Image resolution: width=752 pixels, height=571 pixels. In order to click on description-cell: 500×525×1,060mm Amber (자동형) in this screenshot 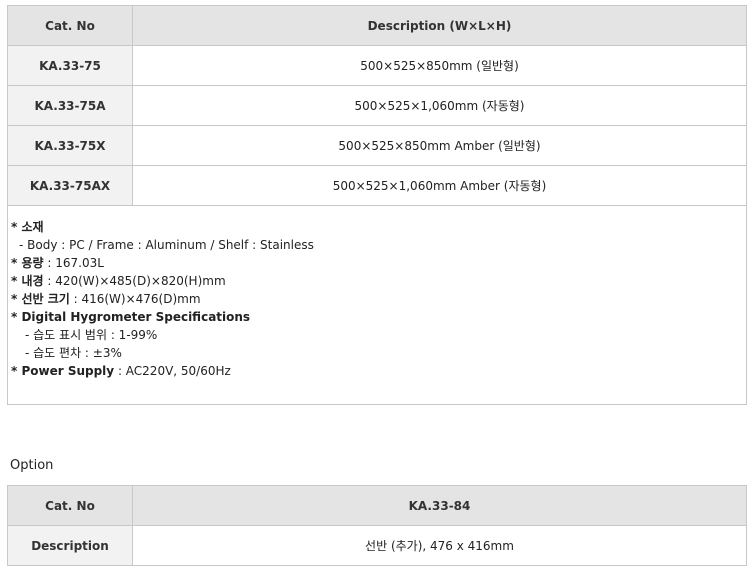, I will do `click(439, 185)`.